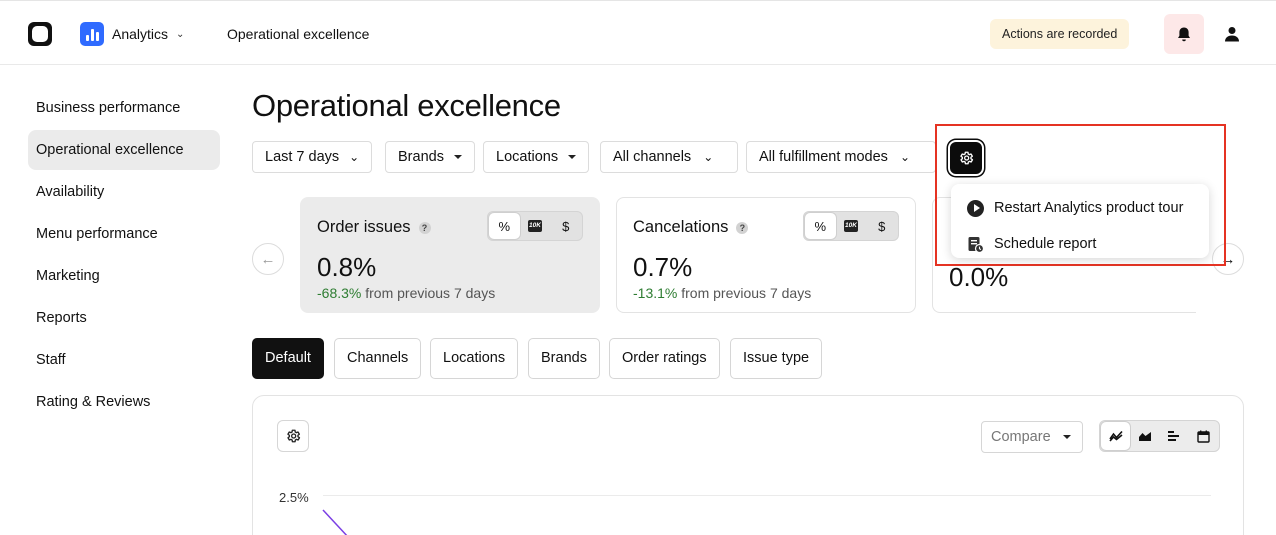 This screenshot has height=535, width=1276. I want to click on sidebar-item-operational-excellence: Operational excellence, so click(124, 150).